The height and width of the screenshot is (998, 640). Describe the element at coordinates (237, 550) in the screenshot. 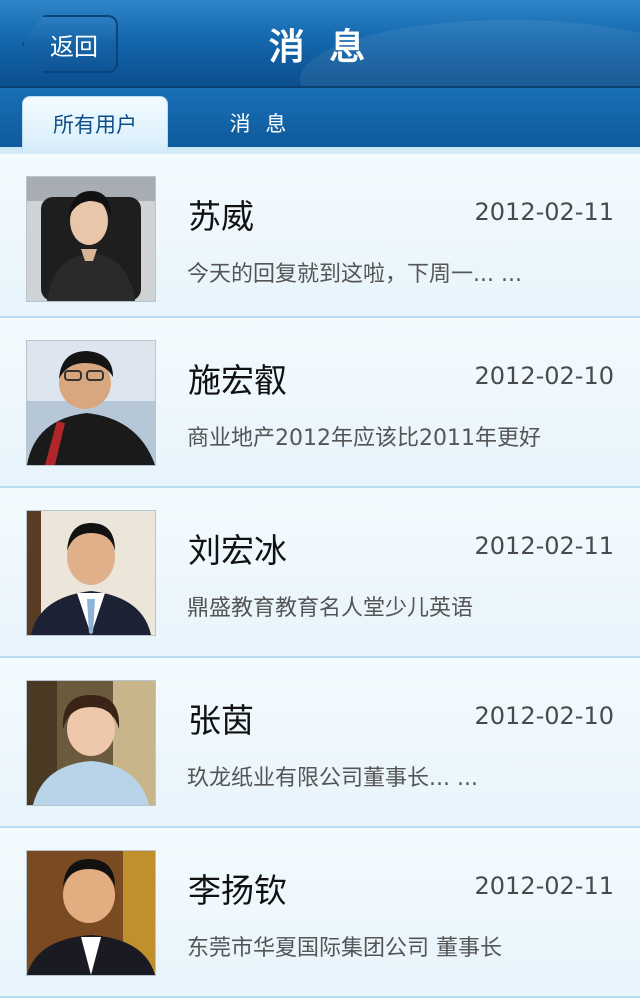

I see `contact-name: 刘宏冰` at that location.